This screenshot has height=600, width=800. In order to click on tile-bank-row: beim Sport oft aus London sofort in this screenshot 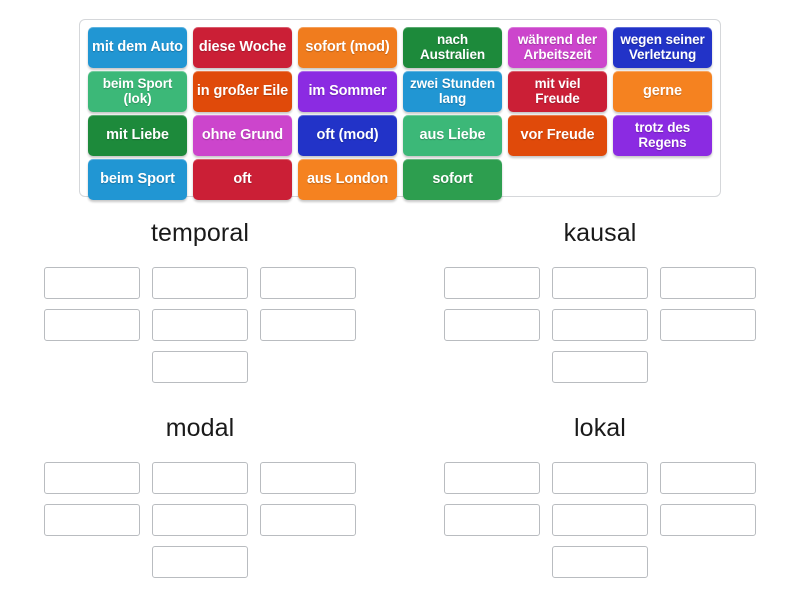, I will do `click(400, 179)`.